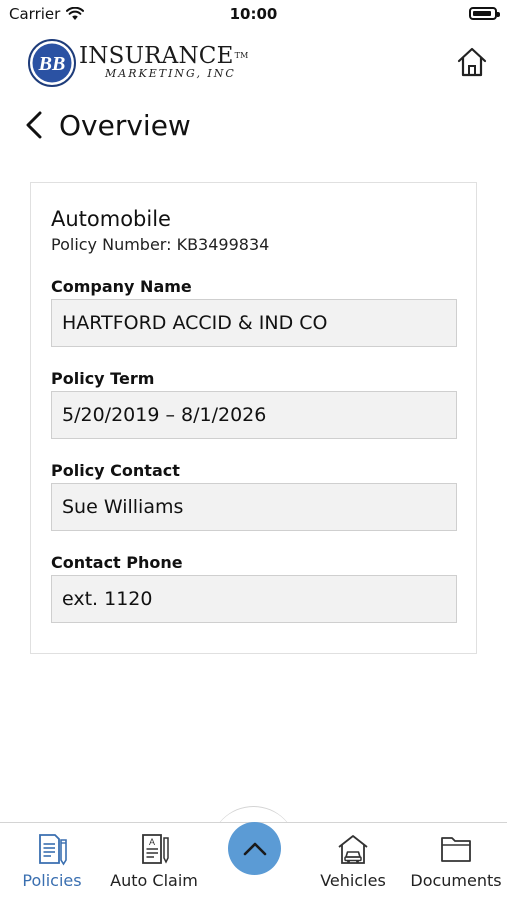 Image resolution: width=507 pixels, height=901 pixels. Describe the element at coordinates (103, 378) in the screenshot. I see `policy-term-label: Policy Term` at that location.